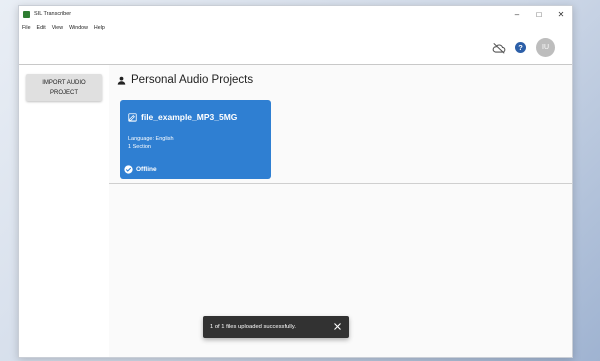 The image size is (600, 361). What do you see at coordinates (520, 47) in the screenshot?
I see `help-icon: ?` at bounding box center [520, 47].